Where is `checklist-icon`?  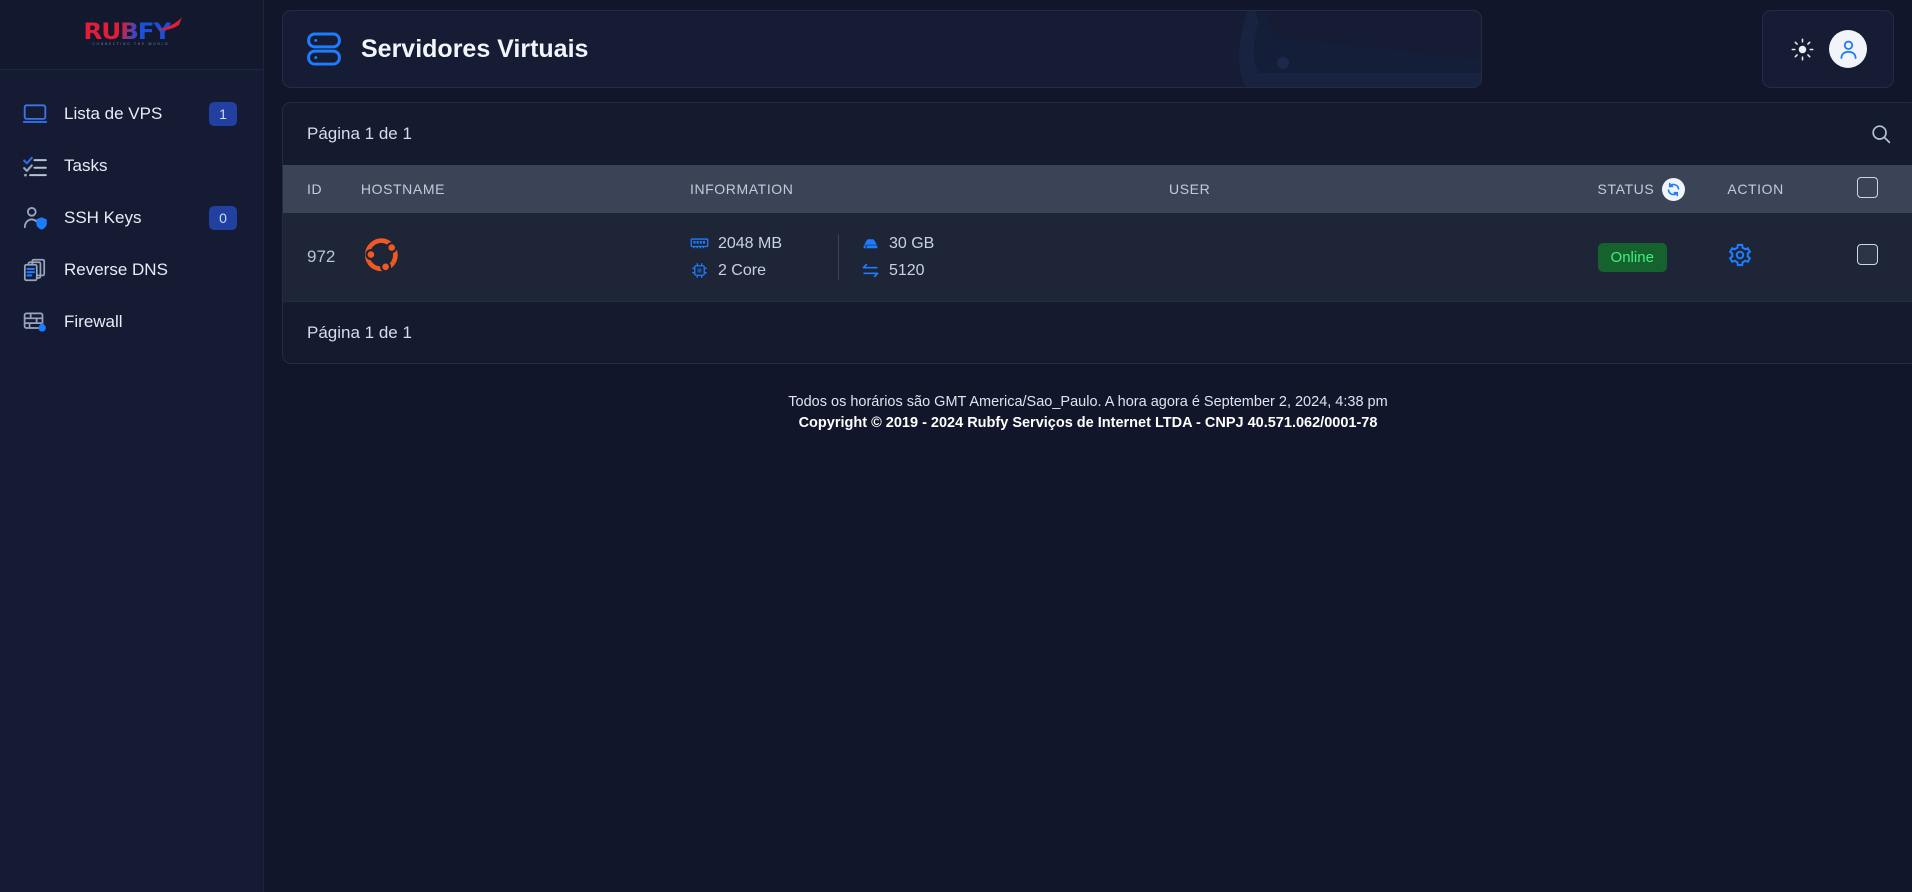
checklist-icon is located at coordinates (35, 166).